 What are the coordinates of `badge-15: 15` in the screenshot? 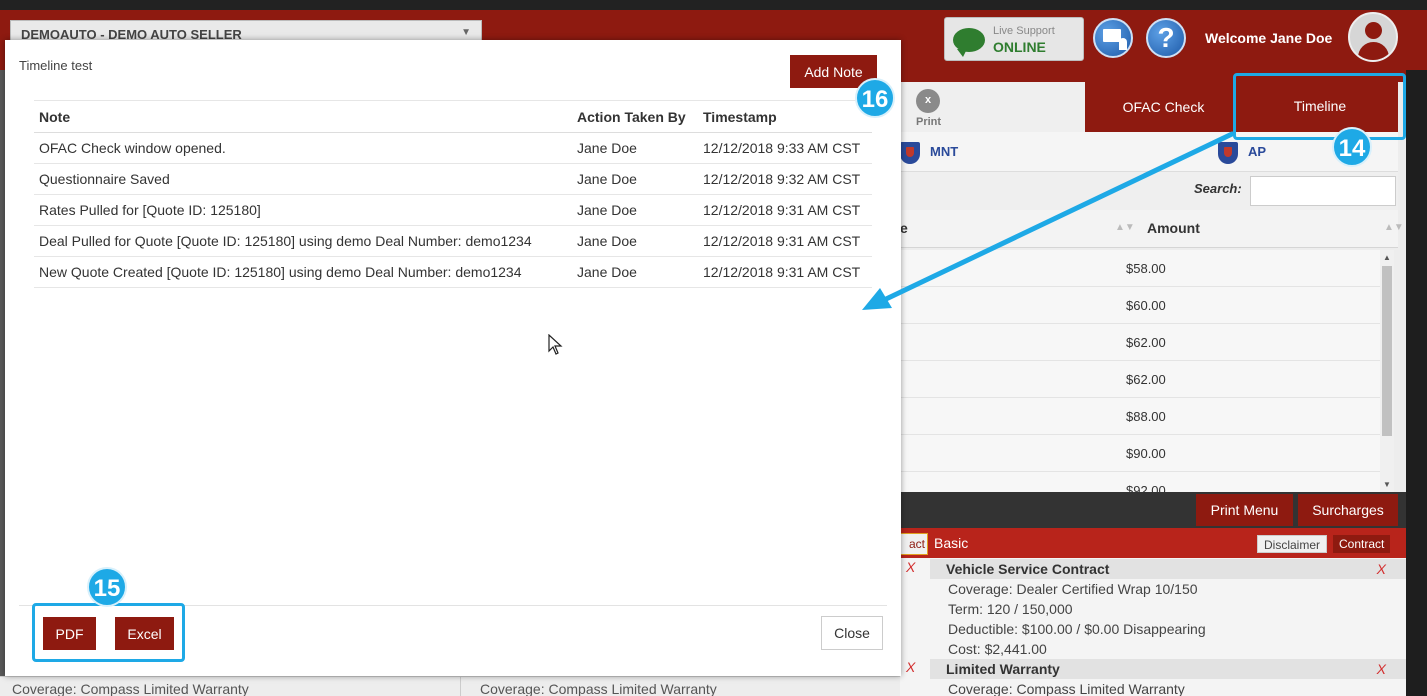 It's located at (107, 587).